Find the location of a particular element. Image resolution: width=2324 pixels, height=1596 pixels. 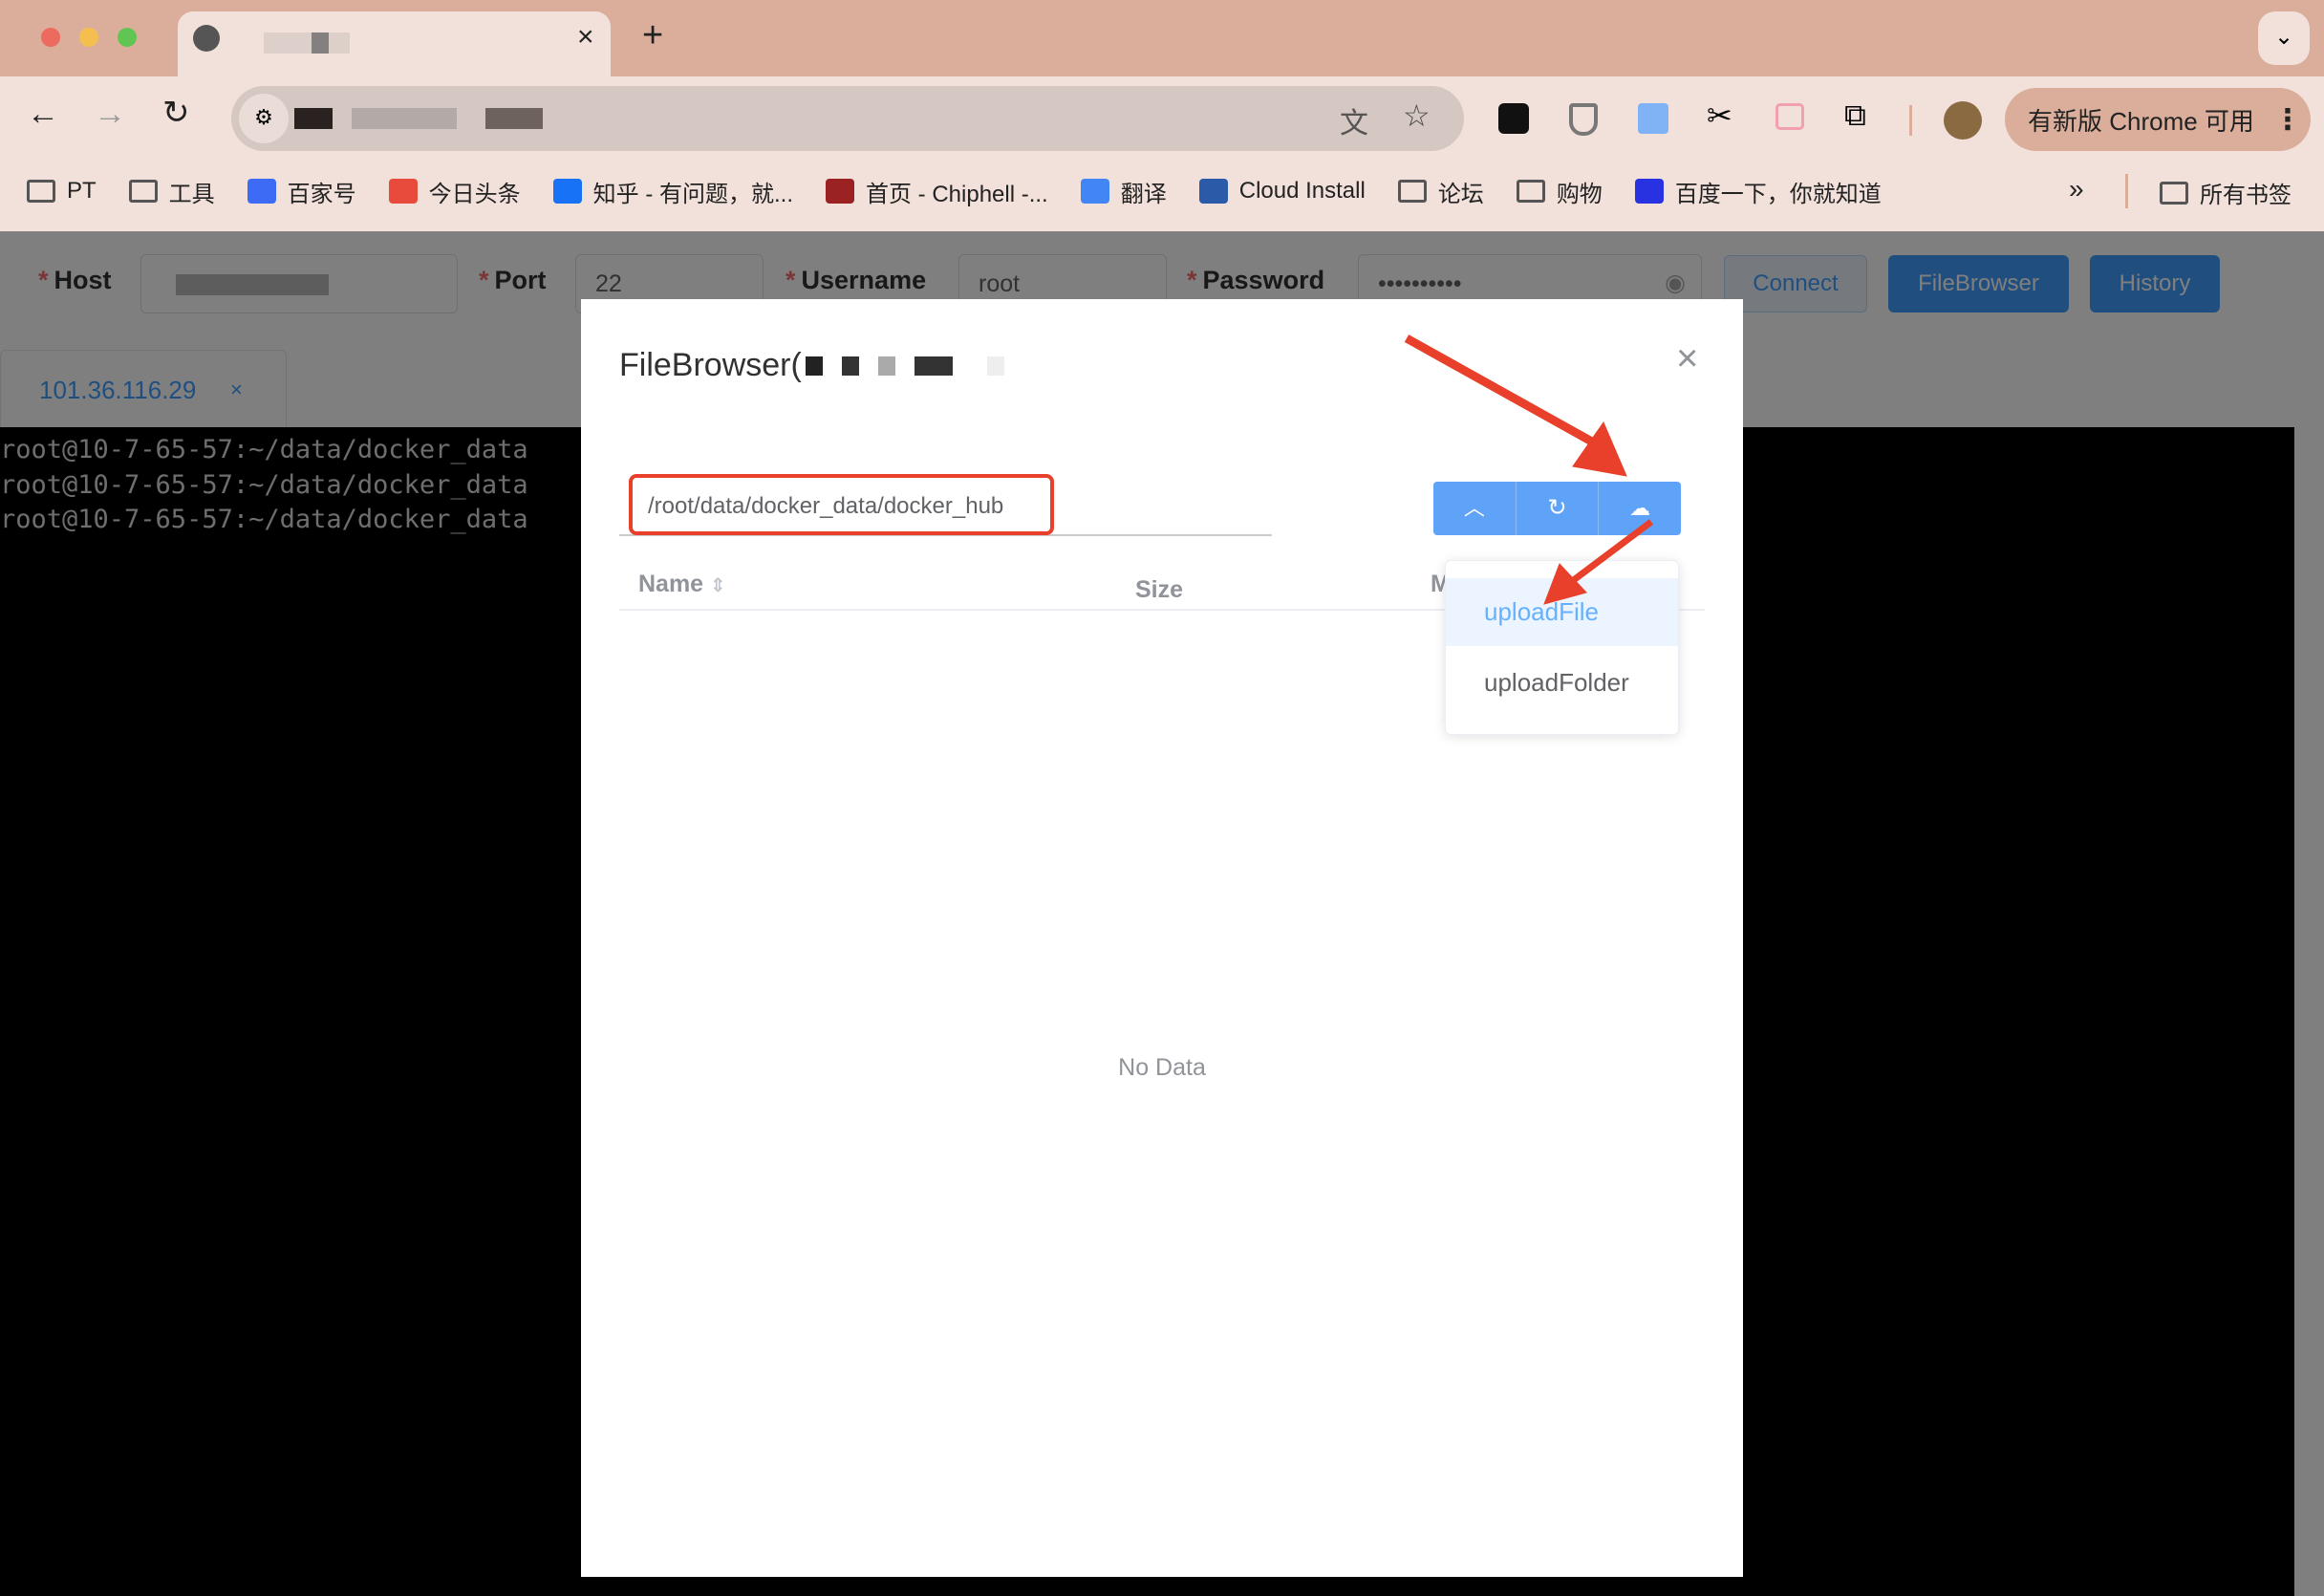

tab-title-redacted-block is located at coordinates (320, 43).